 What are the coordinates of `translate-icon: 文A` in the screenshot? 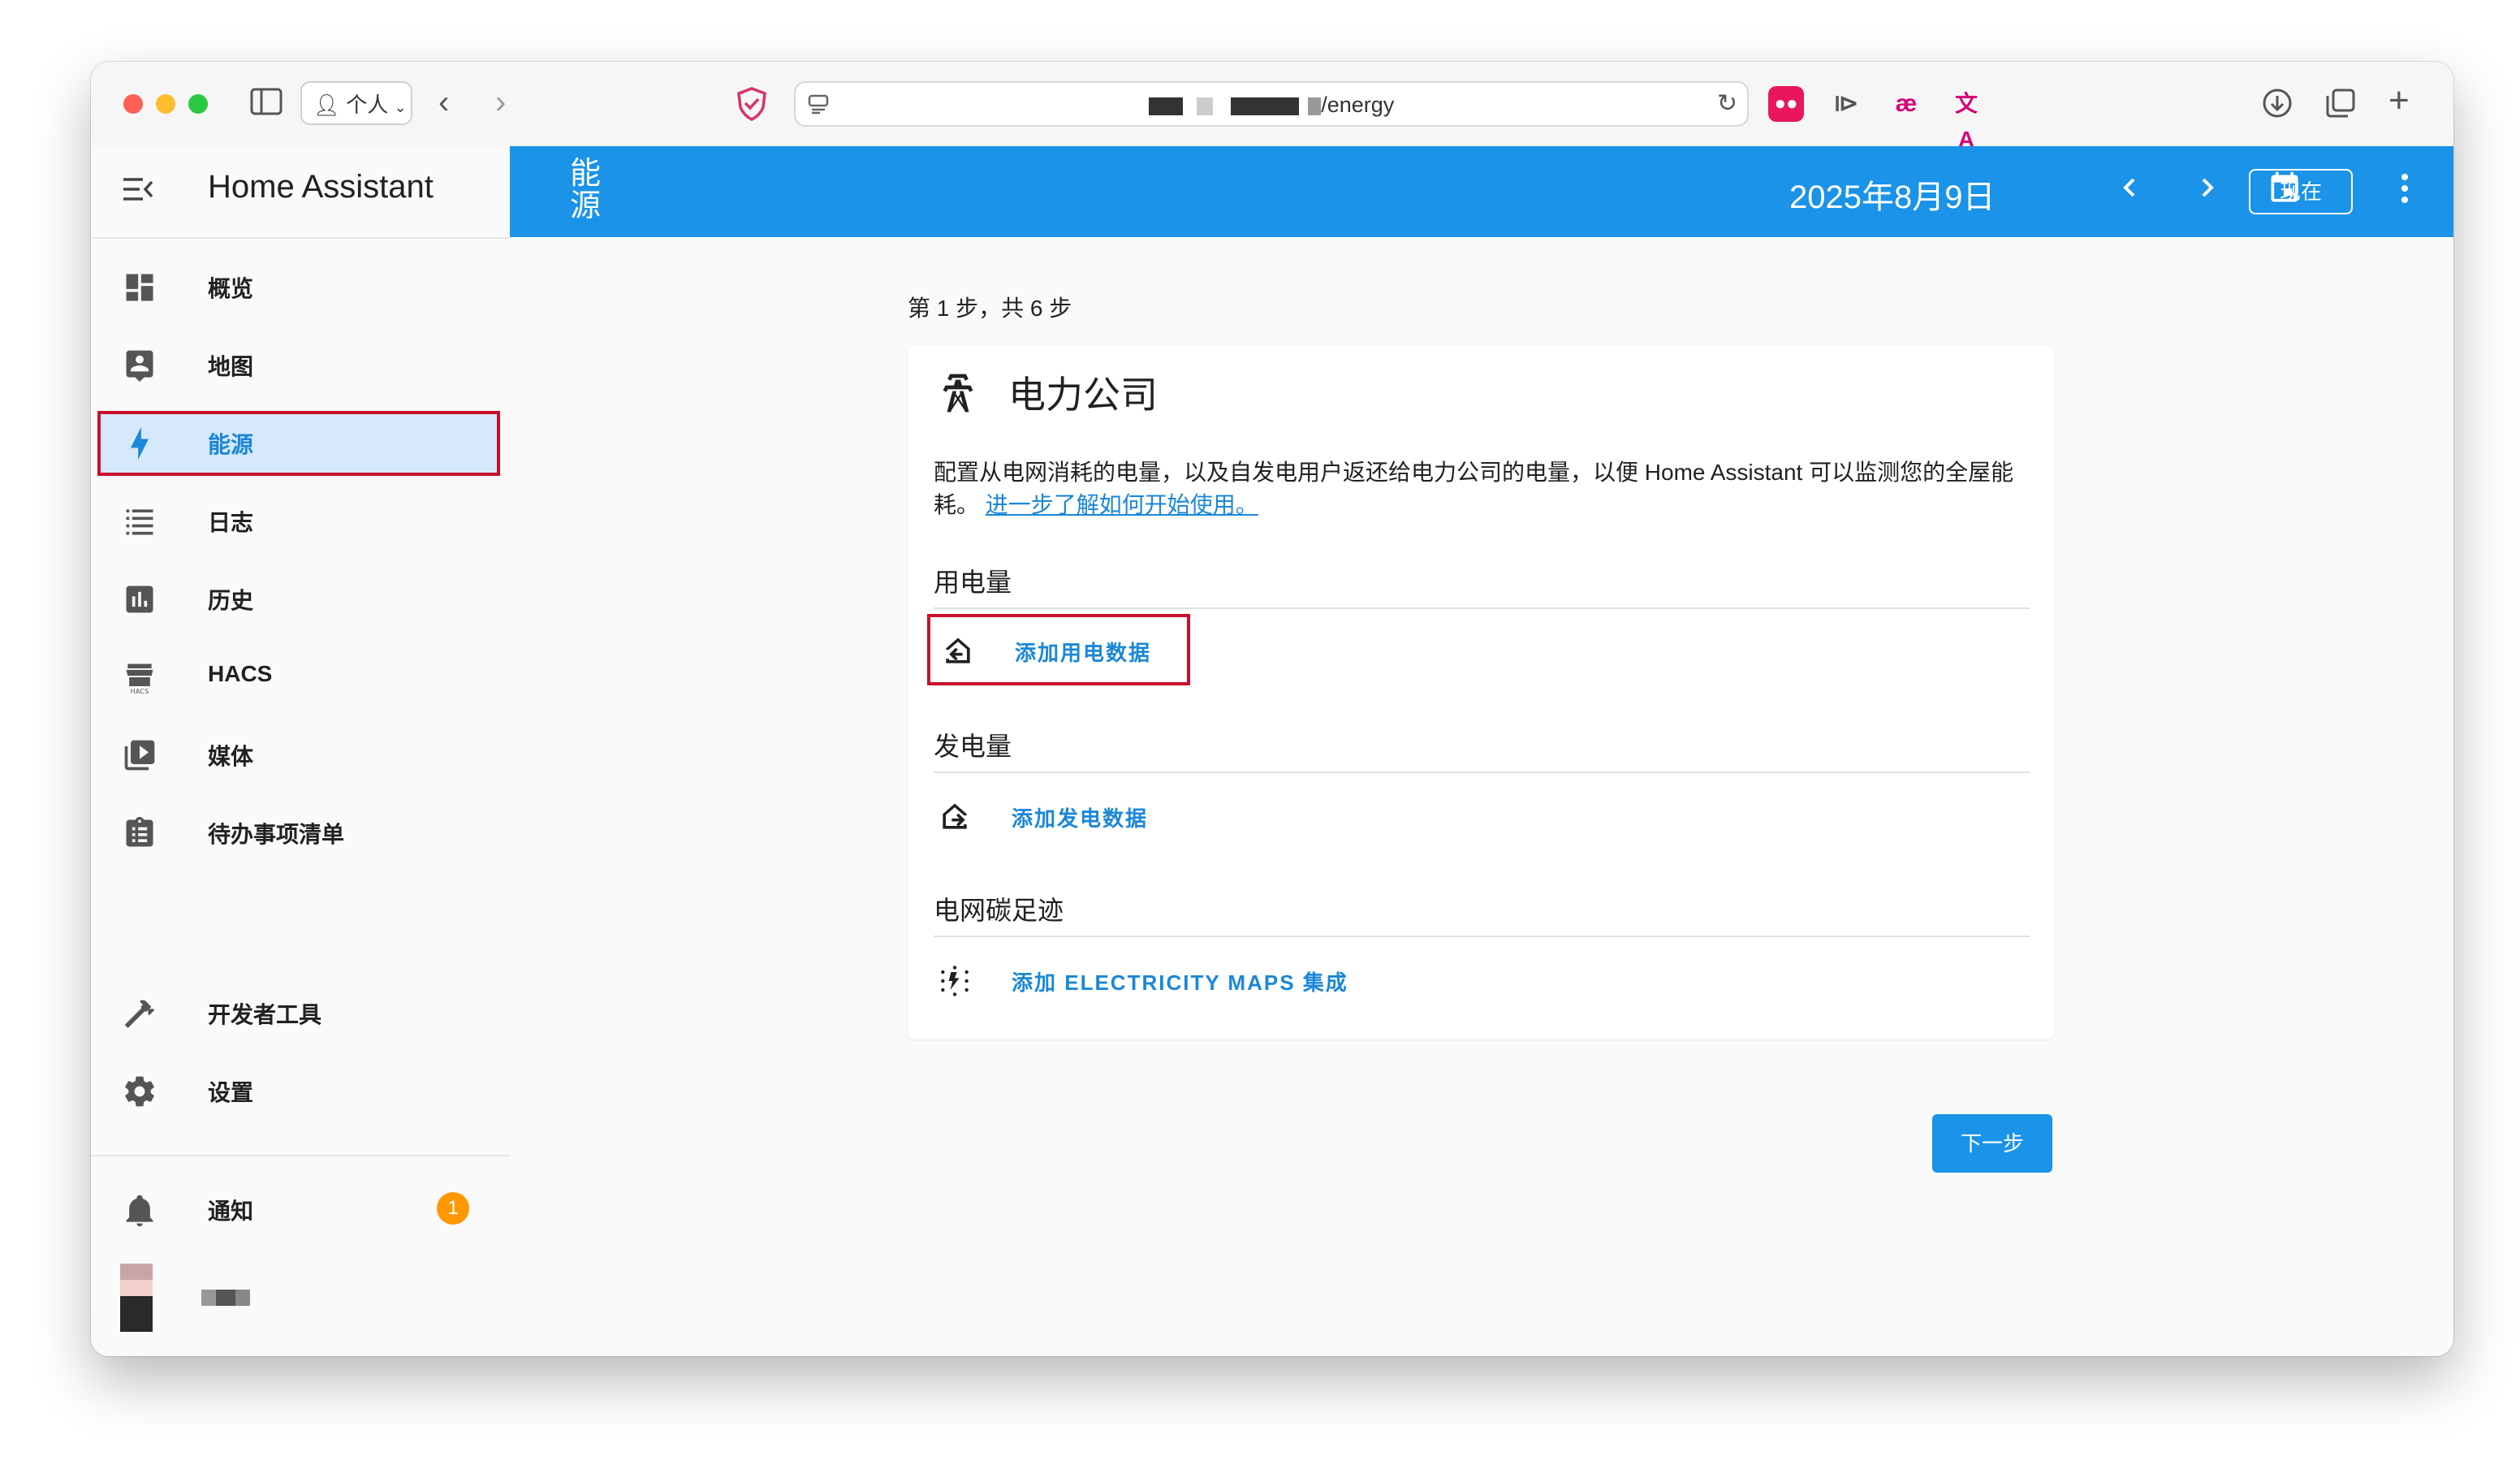 It's located at (1966, 119).